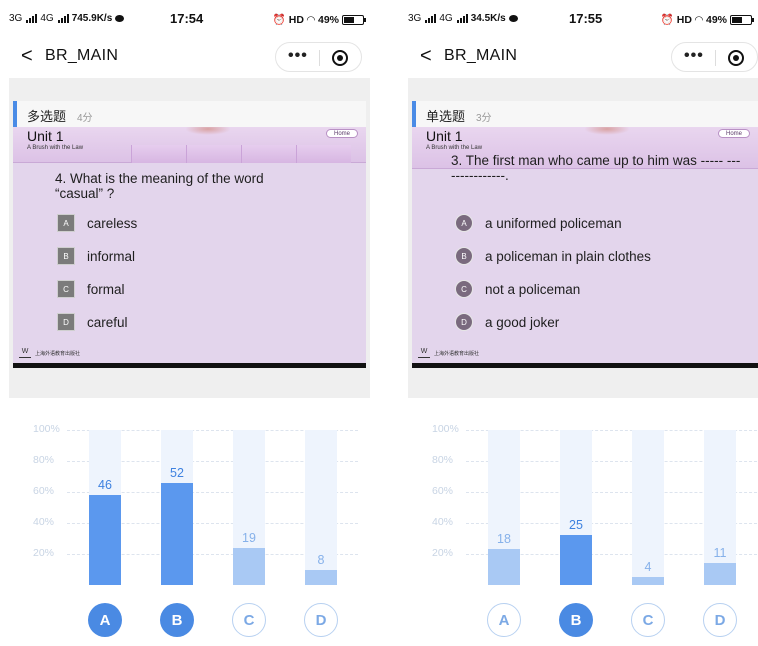 The height and width of the screenshot is (646, 758). Describe the element at coordinates (296, 19) in the screenshot. I see `hd-label: HD` at that location.